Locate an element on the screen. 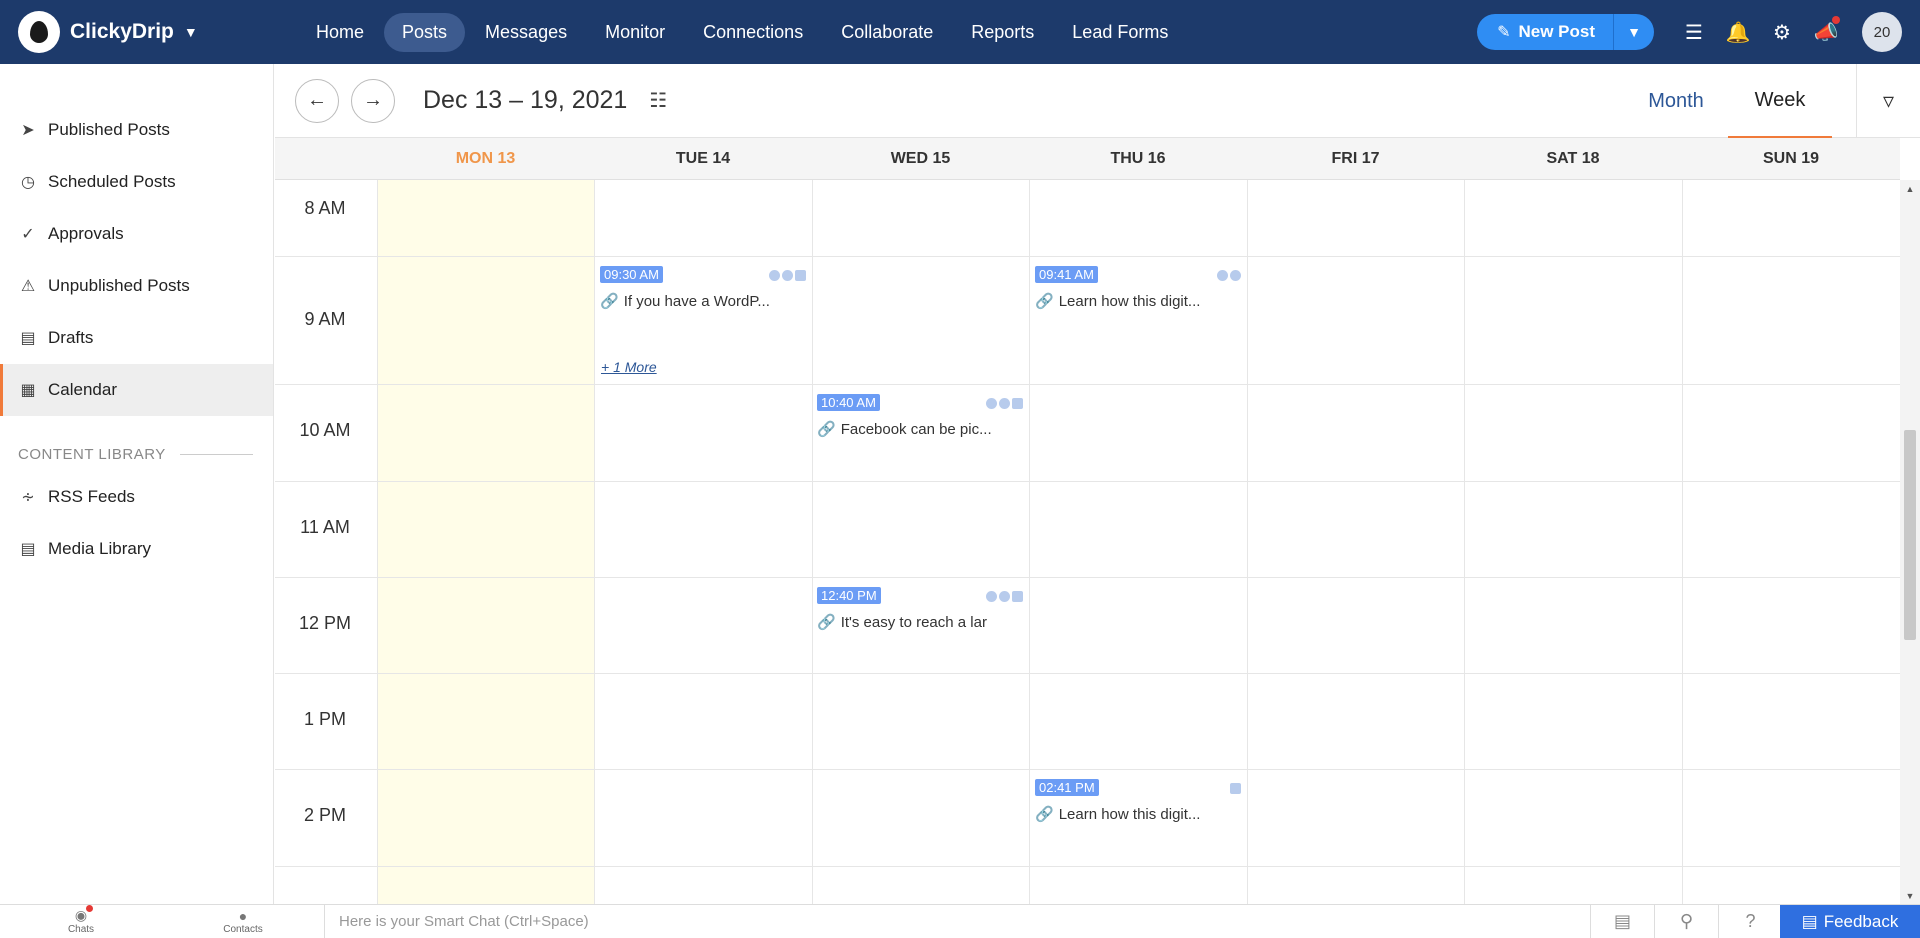  nav-lead-forms: Lead Forms is located at coordinates (1120, 32).